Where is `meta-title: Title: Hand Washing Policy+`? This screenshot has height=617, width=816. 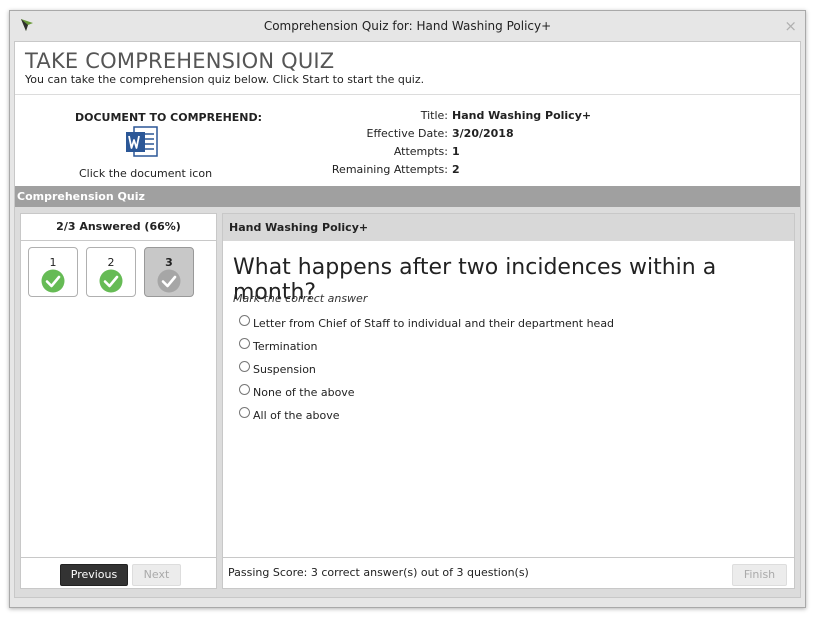 meta-title: Title: Hand Washing Policy+ is located at coordinates (465, 118).